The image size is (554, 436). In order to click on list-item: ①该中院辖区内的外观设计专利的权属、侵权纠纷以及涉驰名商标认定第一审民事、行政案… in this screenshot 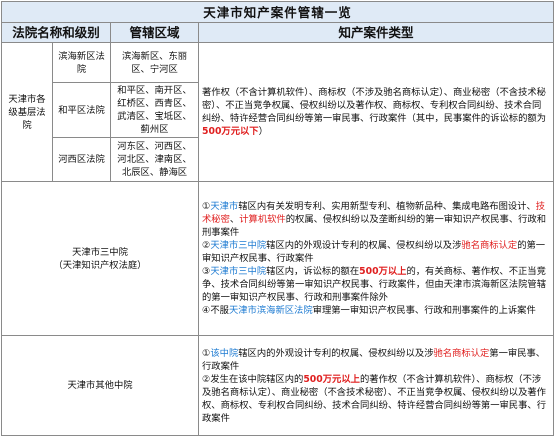, I will do `click(376, 360)`.